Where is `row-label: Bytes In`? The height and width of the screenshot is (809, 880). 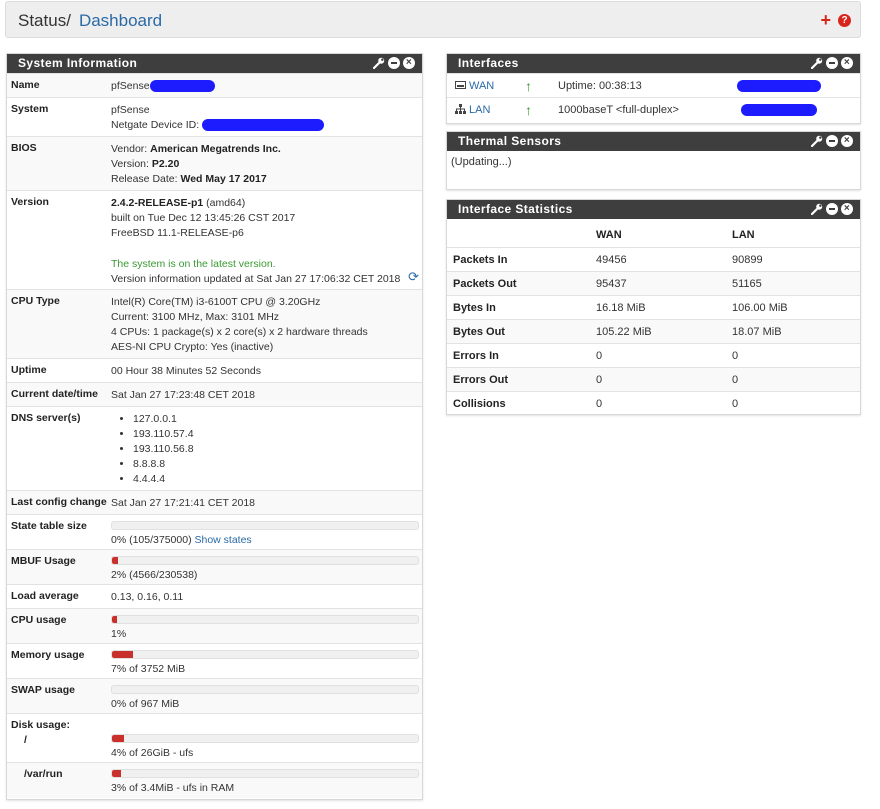
row-label: Bytes In is located at coordinates (474, 308).